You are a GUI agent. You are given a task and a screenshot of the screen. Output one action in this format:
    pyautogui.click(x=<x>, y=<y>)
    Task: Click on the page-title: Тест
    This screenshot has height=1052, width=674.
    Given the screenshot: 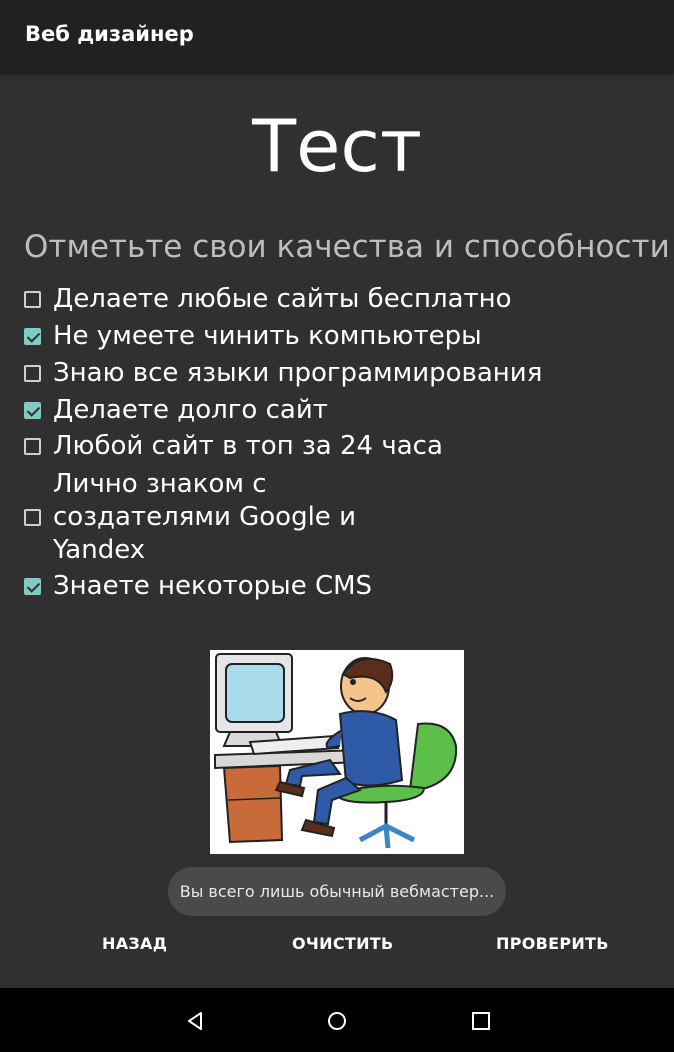 What is the action you would take?
    pyautogui.click(x=337, y=146)
    